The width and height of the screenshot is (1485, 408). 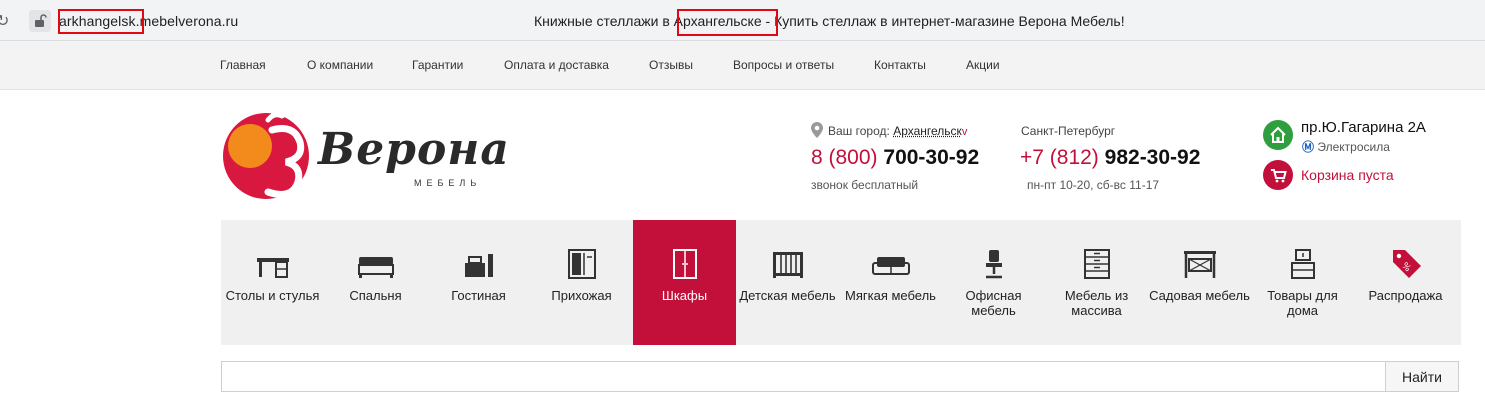 I want to click on category-label: Мебель из массива, so click(x=1096, y=303).